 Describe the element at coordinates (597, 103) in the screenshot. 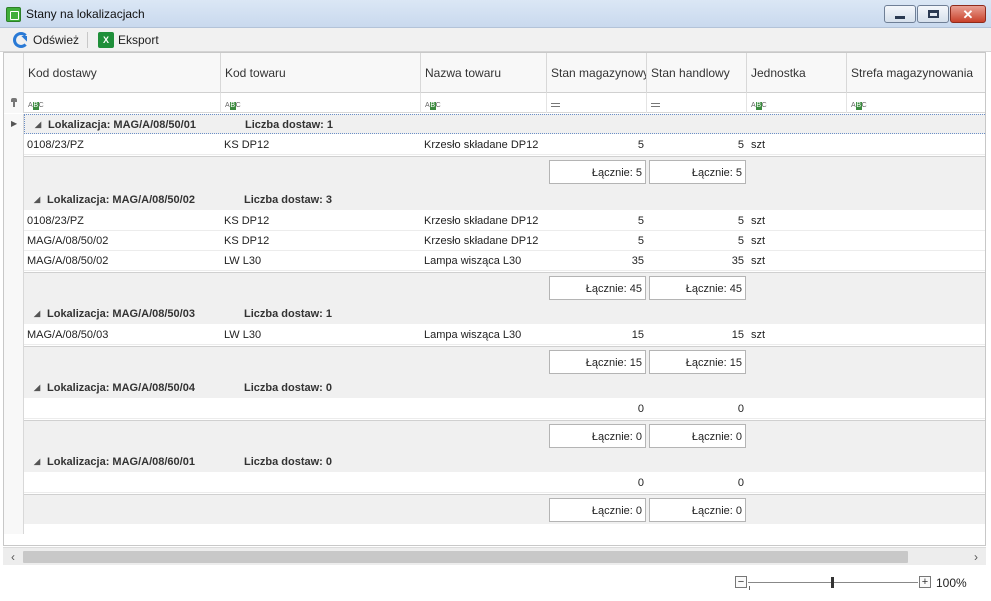

I see `filter-stan-magazynowy` at that location.